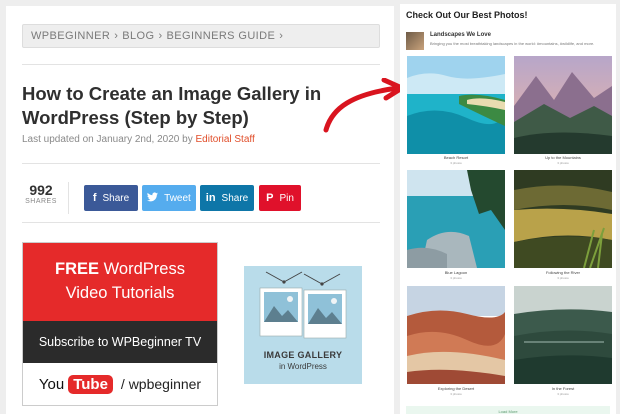 This screenshot has width=620, height=414. I want to click on facebook-share-label: Share, so click(116, 198).